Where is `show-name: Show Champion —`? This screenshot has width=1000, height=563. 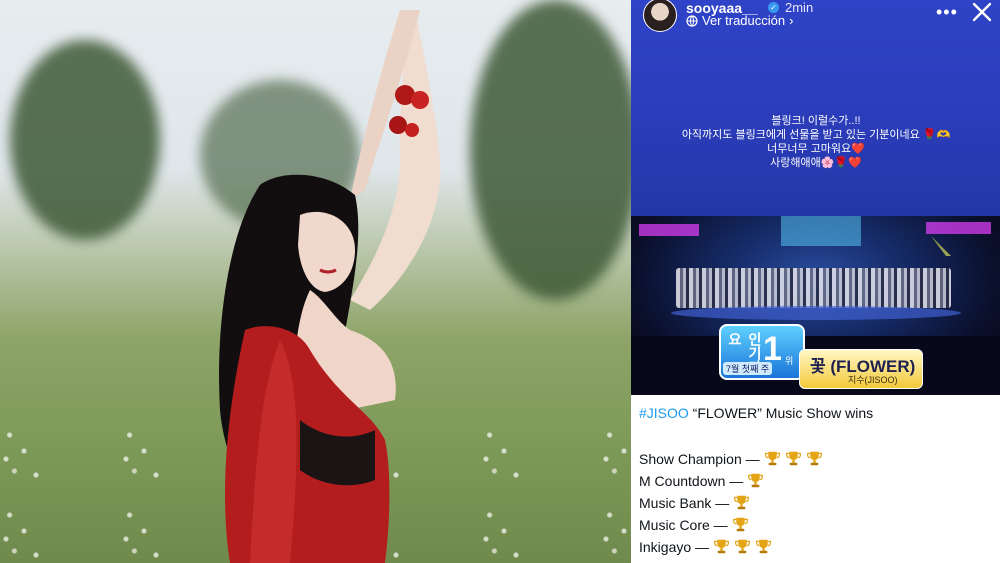
show-name: Show Champion — is located at coordinates (699, 458).